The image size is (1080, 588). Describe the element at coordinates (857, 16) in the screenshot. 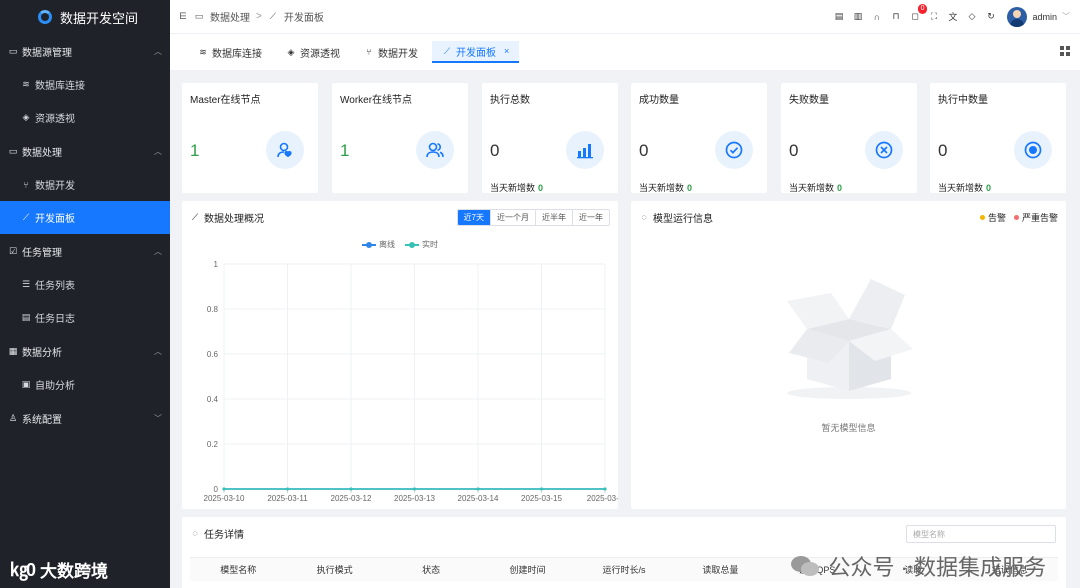

I see `book-icon: ▥` at that location.